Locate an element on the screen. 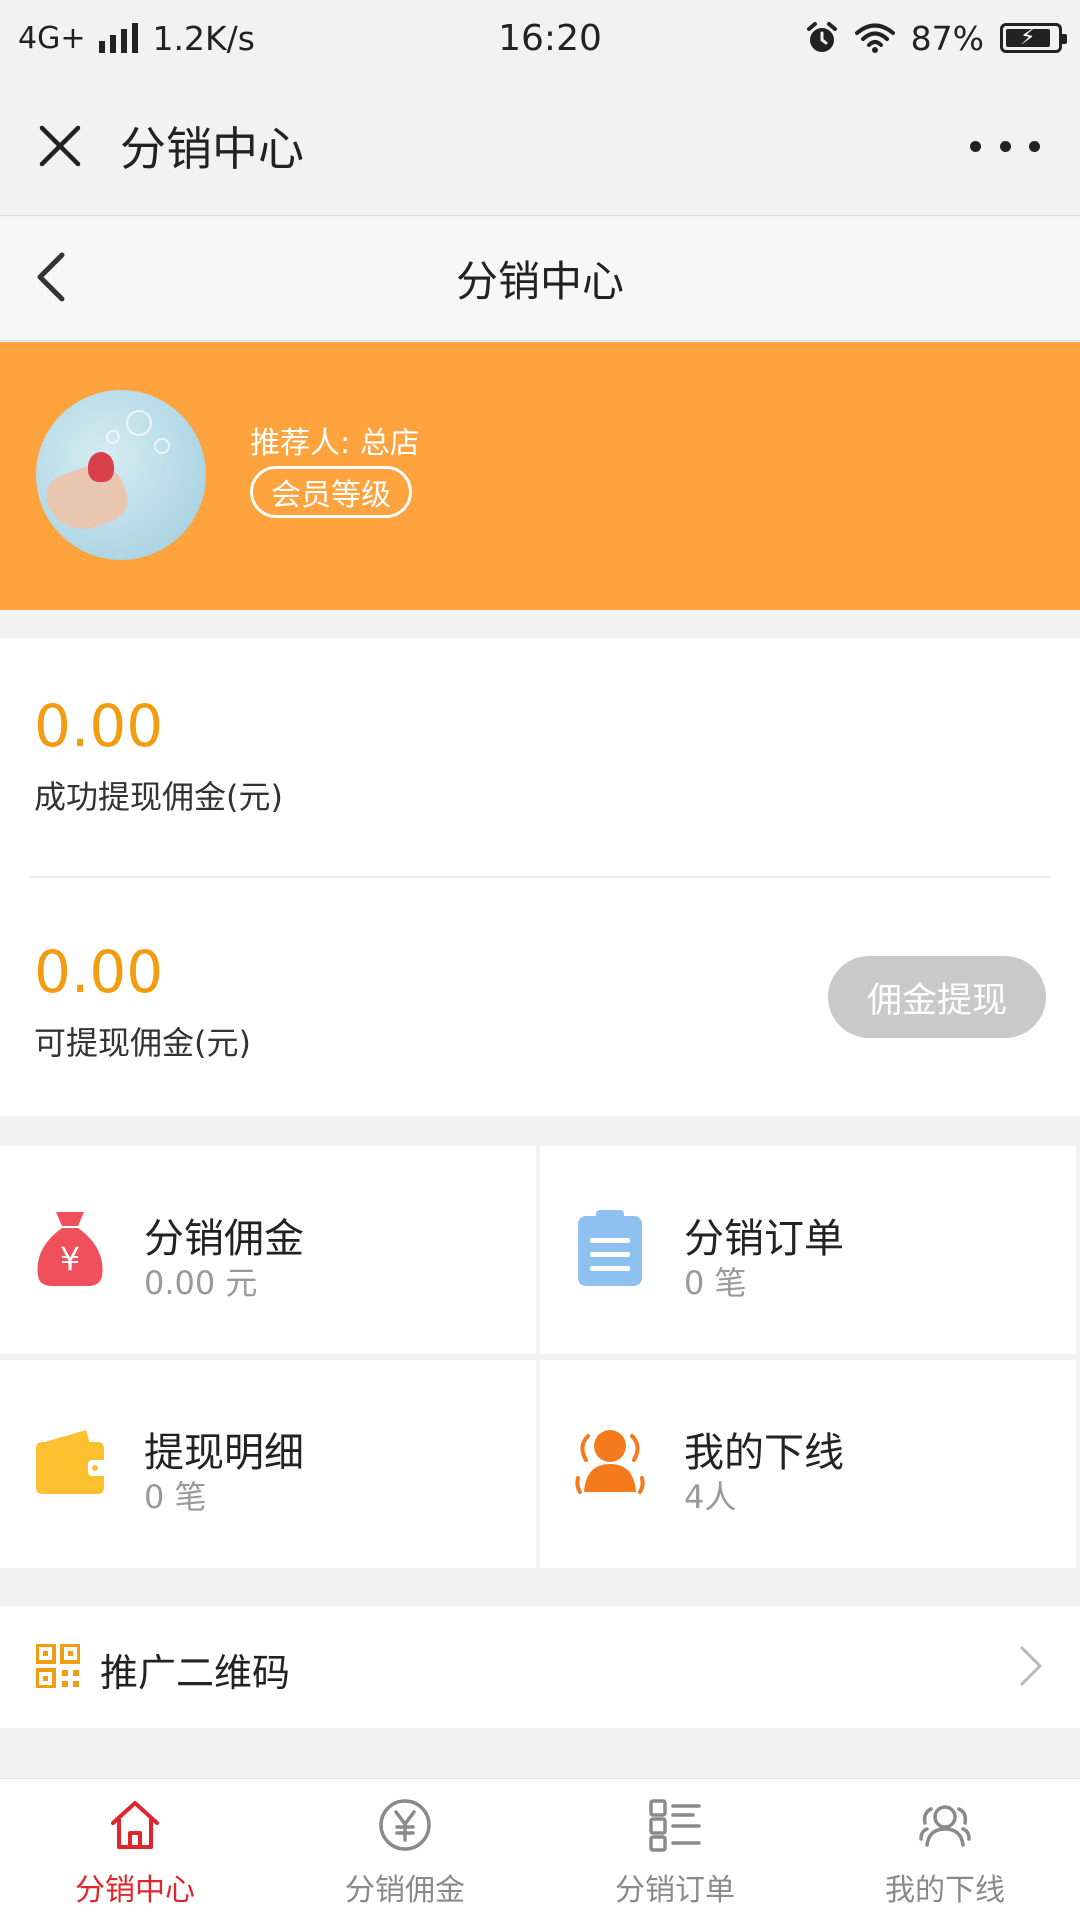 The width and height of the screenshot is (1080, 1920). grid-item-withdraw-details: 提现明细 0 笔 is located at coordinates (268, 1464).